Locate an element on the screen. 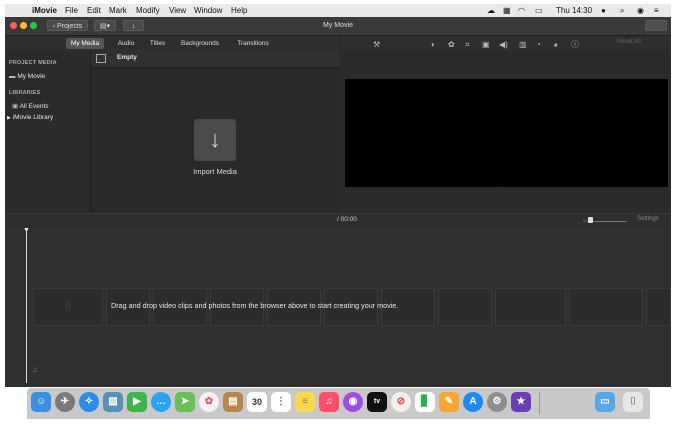 The image size is (675, 424). menu-app-name: iMovie is located at coordinates (44, 10).